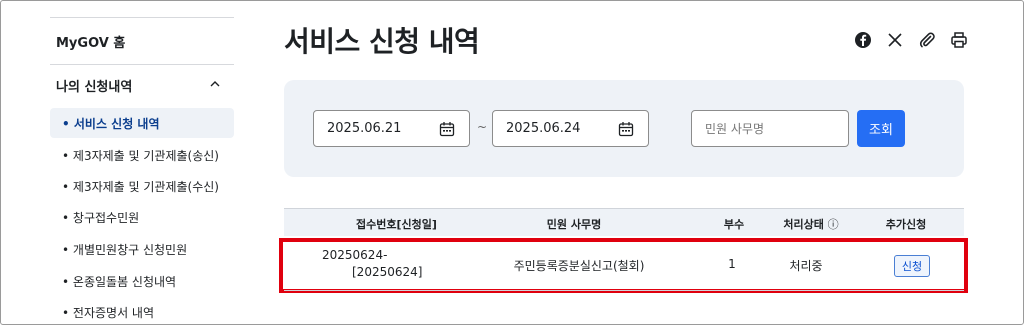 This screenshot has height=325, width=1024. Describe the element at coordinates (106, 218) in the screenshot. I see `sidebar-item-label: 창구접수민원` at that location.